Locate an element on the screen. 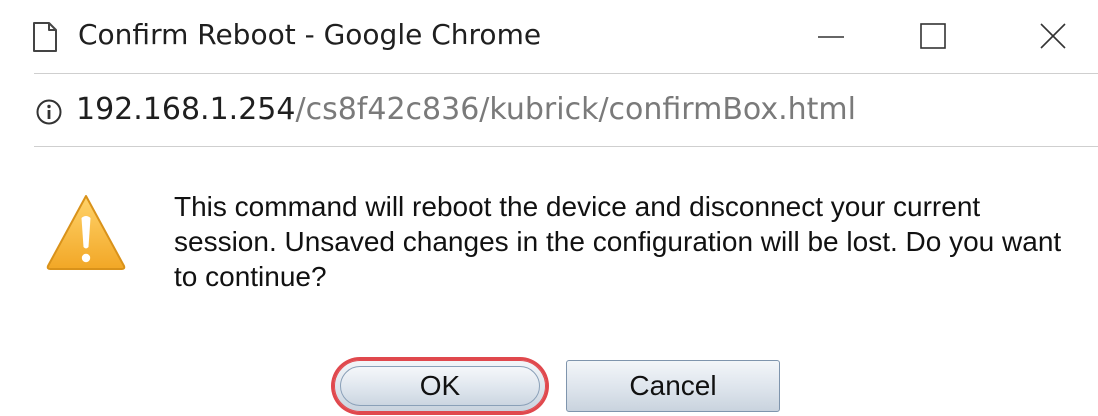 The image size is (1098, 416). window-title: Confirm Reboot - Google Chrome is located at coordinates (310, 34).